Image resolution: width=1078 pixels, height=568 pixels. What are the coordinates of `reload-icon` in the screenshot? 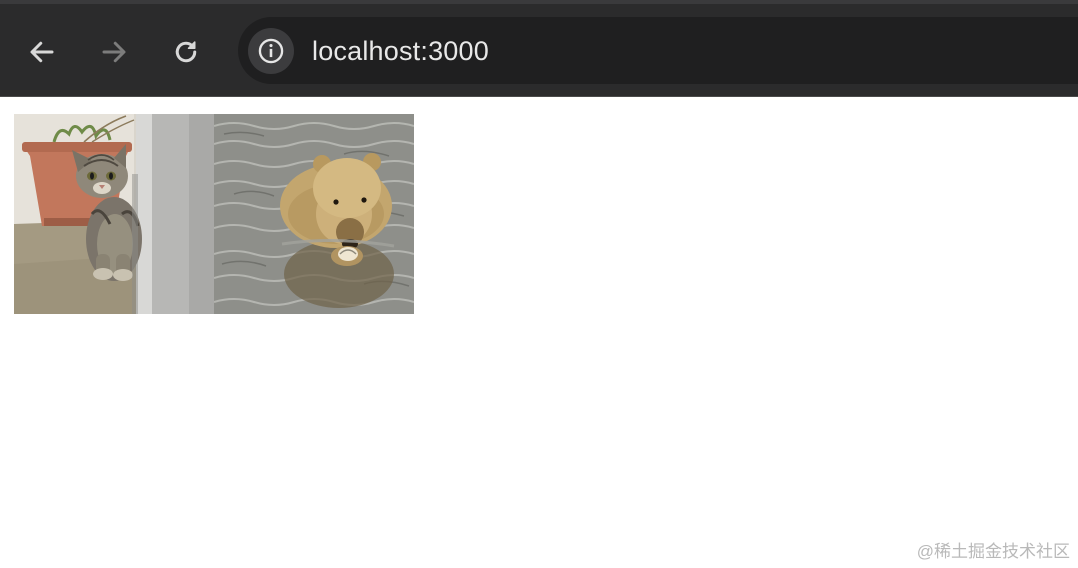 It's located at (186, 52).